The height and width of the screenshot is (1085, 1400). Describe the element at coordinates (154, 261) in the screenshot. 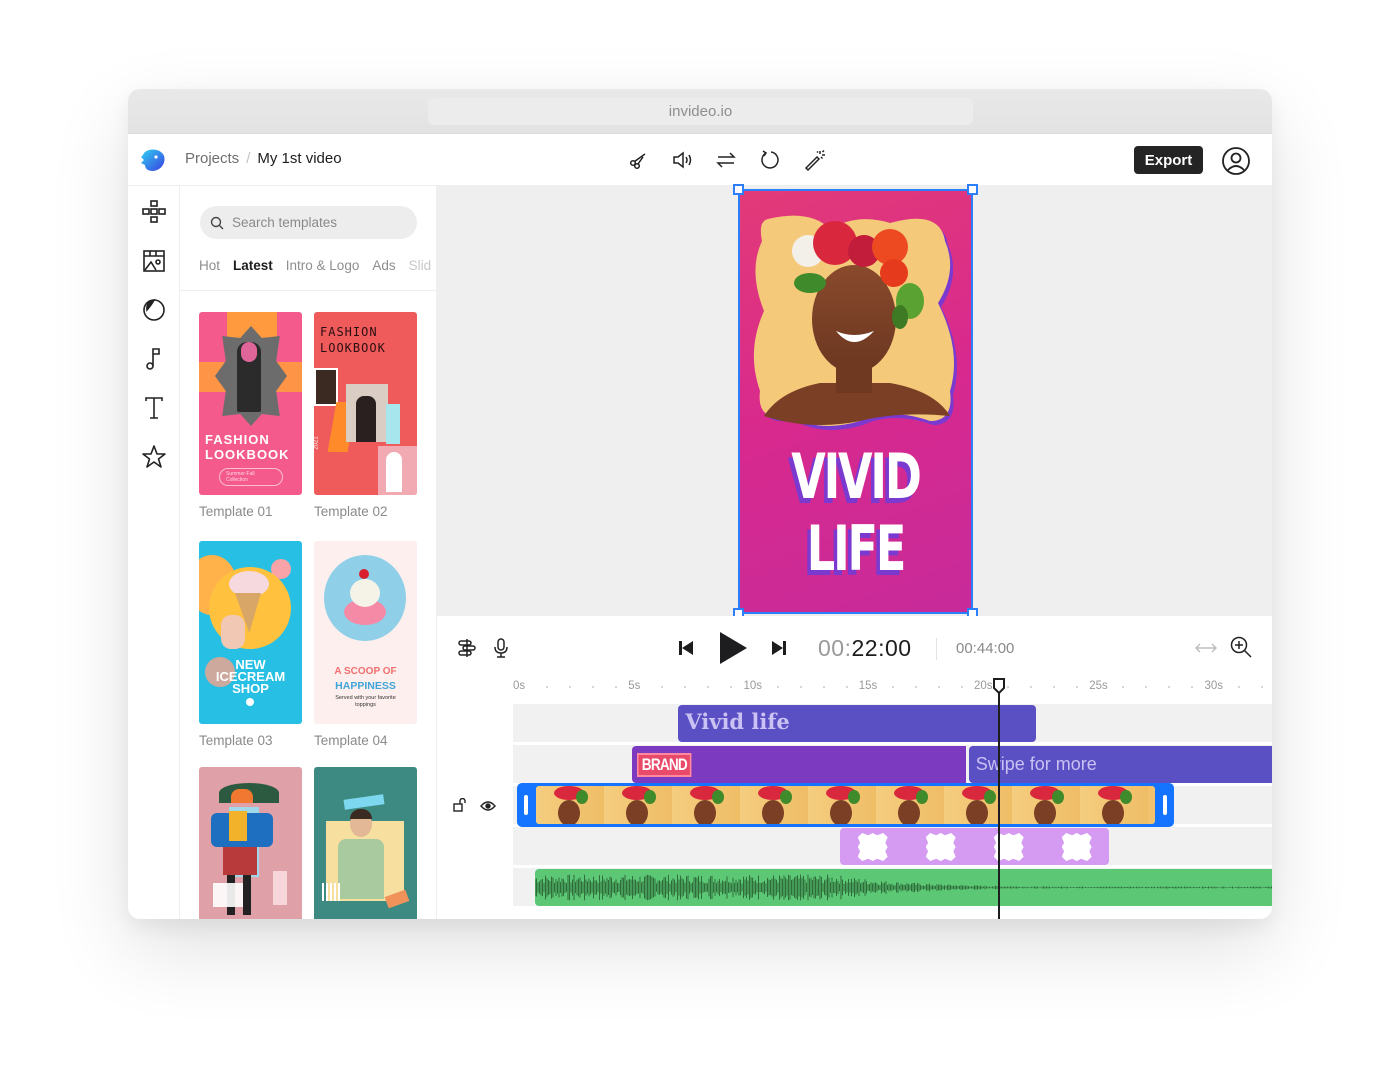

I see `rail-media-button` at that location.